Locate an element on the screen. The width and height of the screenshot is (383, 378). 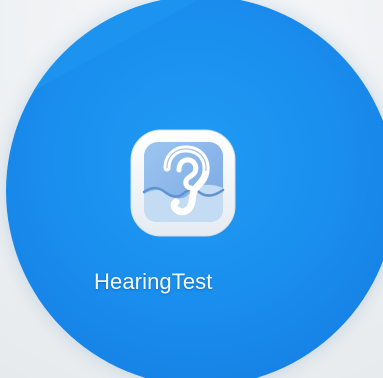
app-shortcut-hearingtest is located at coordinates (183, 184).